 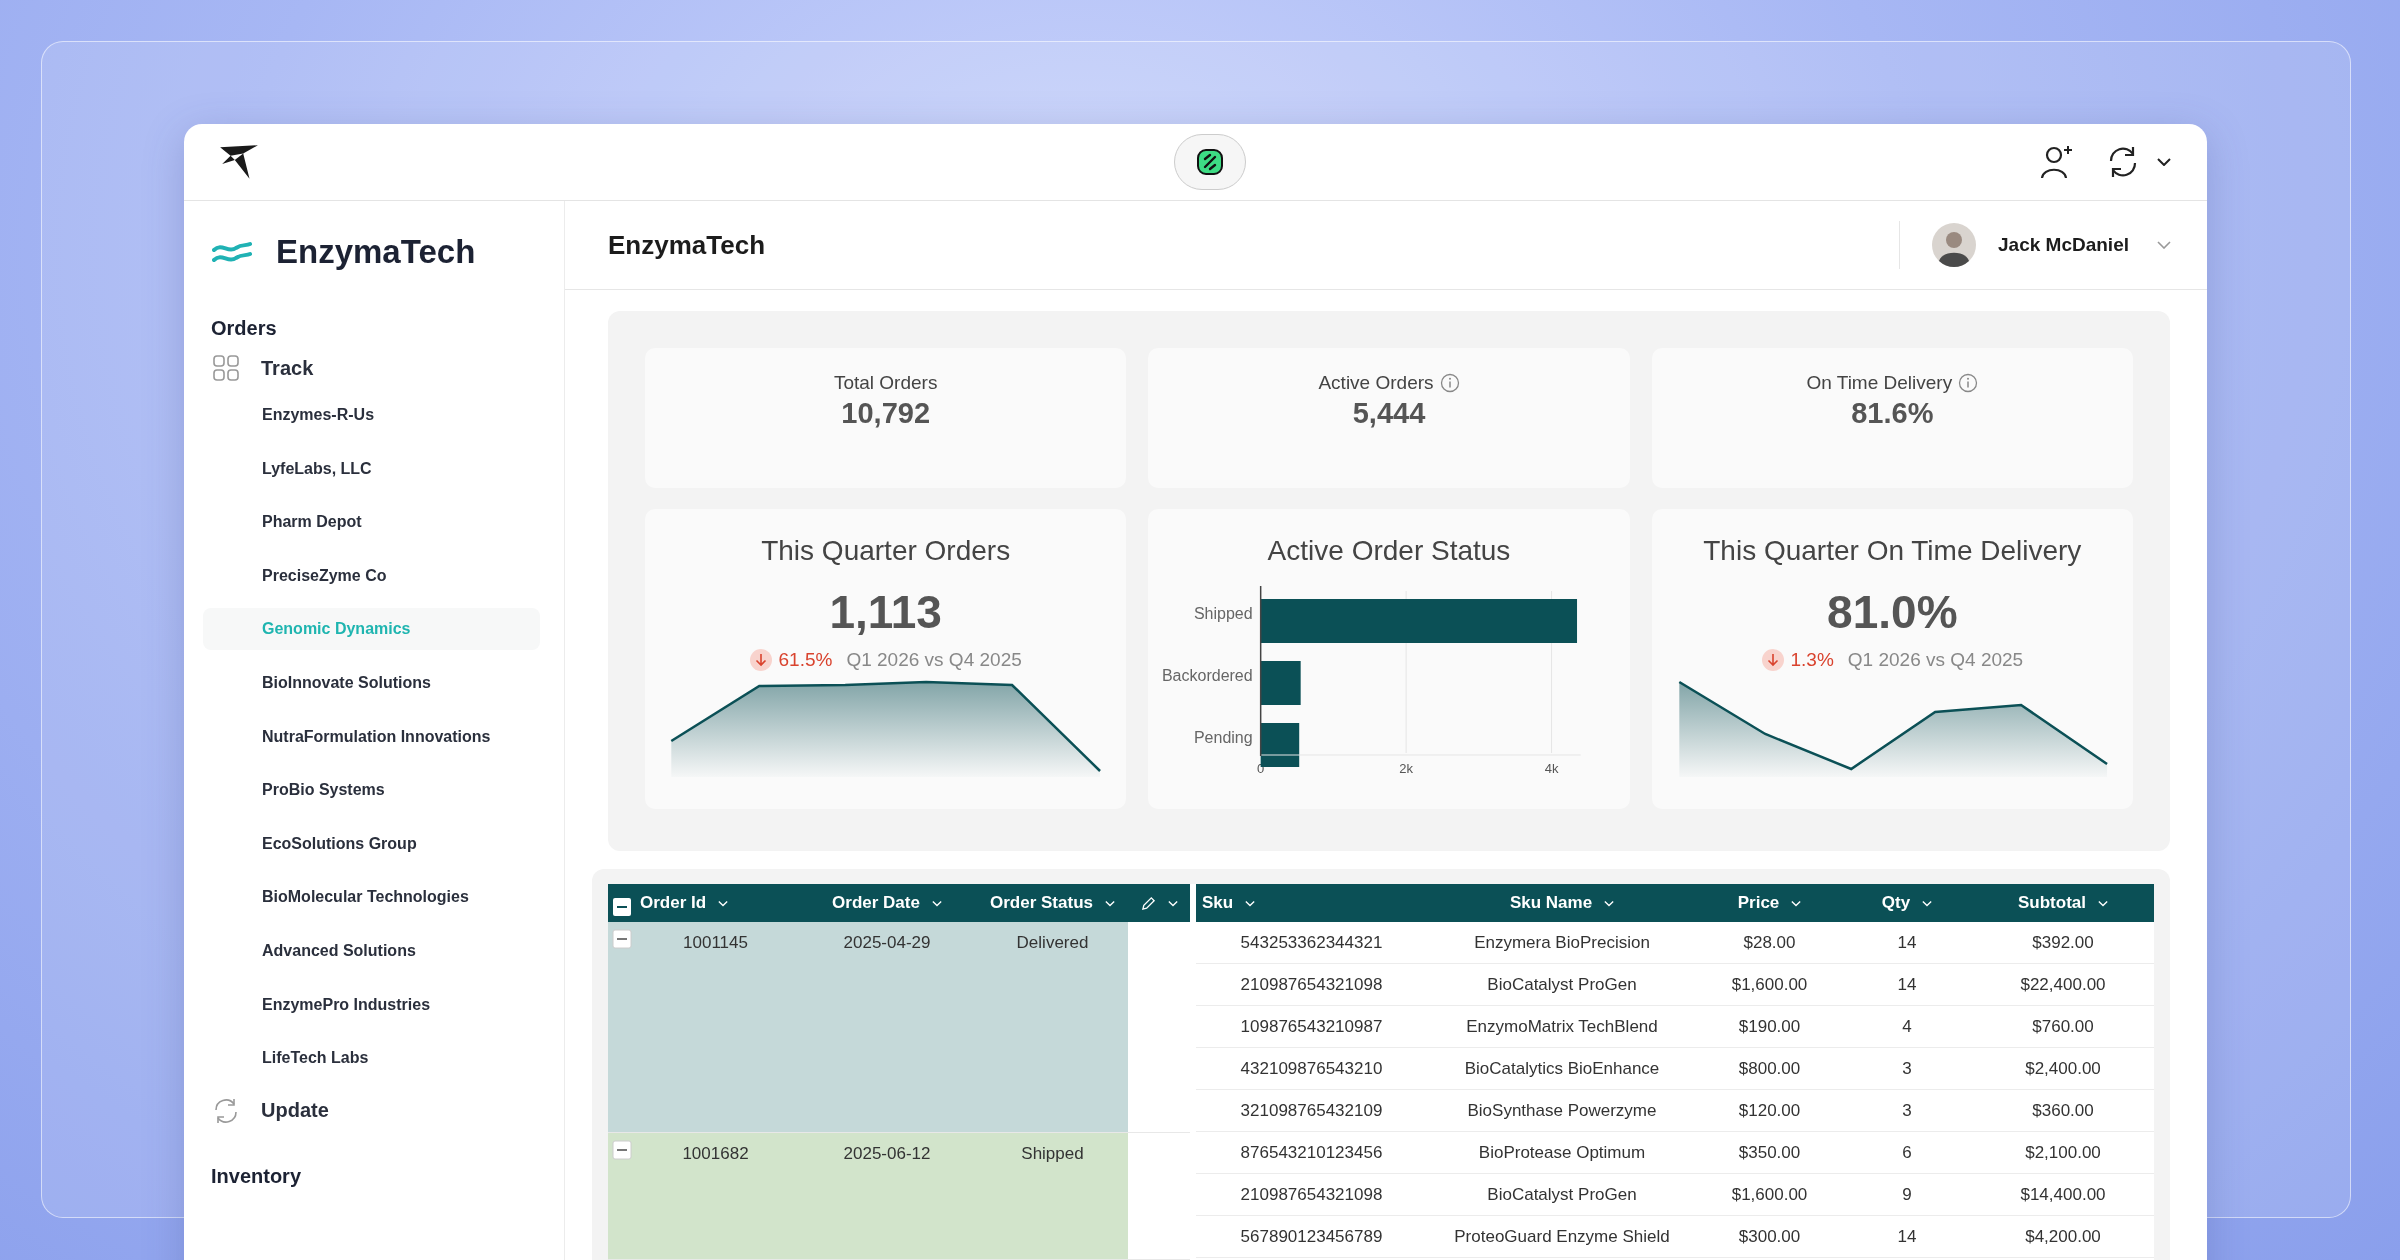 What do you see at coordinates (371, 1058) in the screenshot?
I see `customer-nav-item: LifeTech Labs` at bounding box center [371, 1058].